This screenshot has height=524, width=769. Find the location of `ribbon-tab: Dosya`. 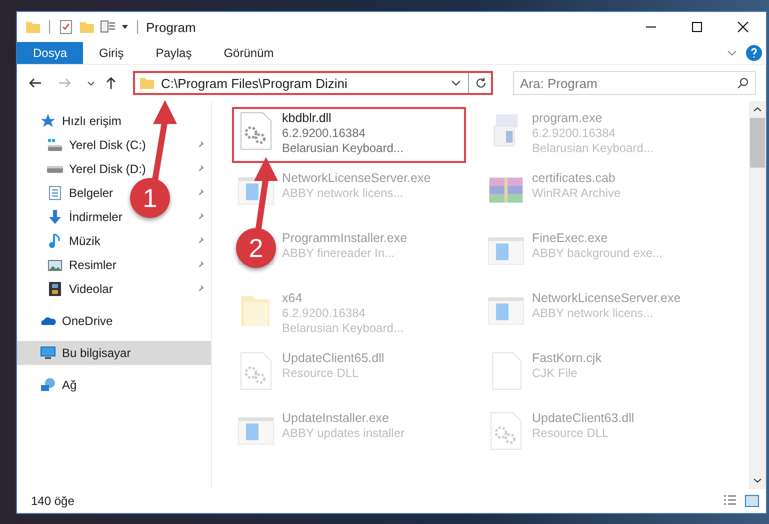

ribbon-tab: Dosya is located at coordinates (50, 53).